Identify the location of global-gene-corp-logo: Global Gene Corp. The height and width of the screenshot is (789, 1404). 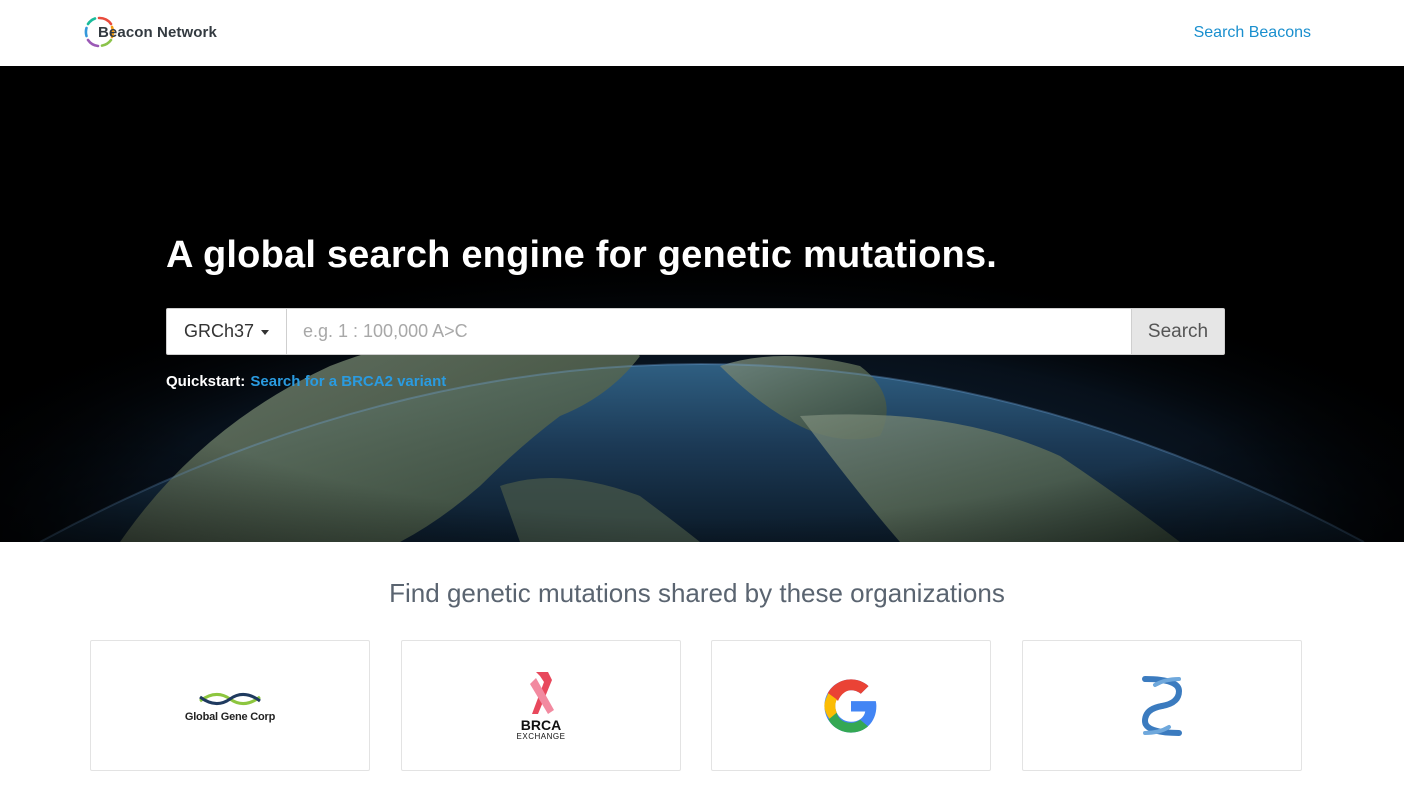
(230, 706).